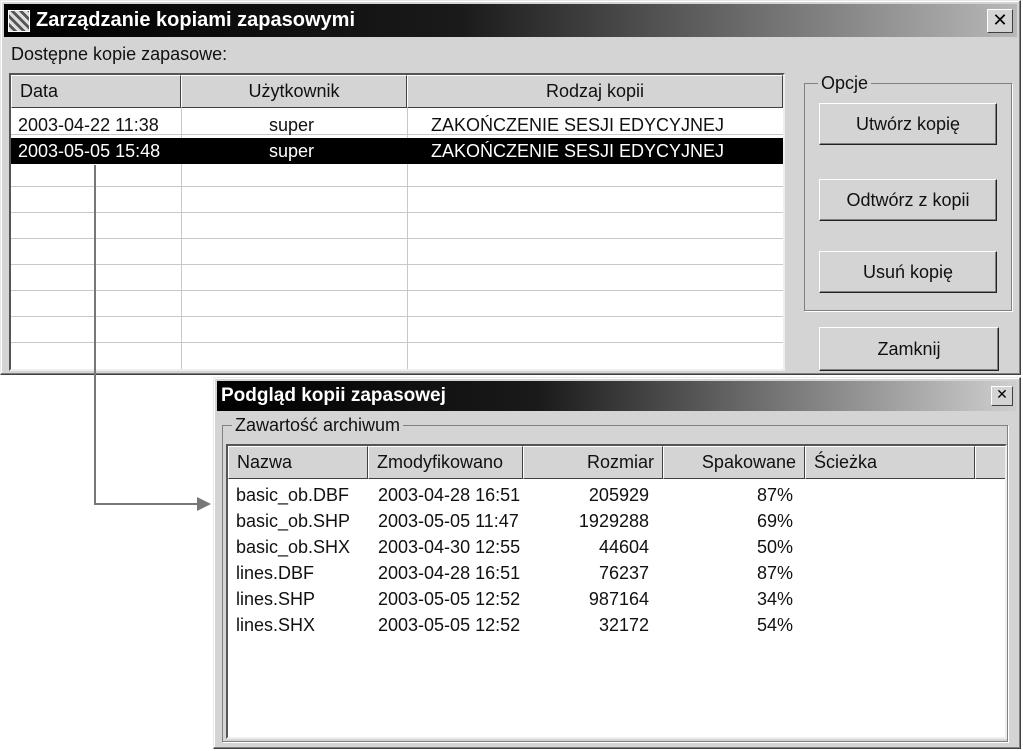 Image resolution: width=1023 pixels, height=751 pixels. Describe the element at coordinates (990, 462) in the screenshot. I see `column-header-filler` at that location.